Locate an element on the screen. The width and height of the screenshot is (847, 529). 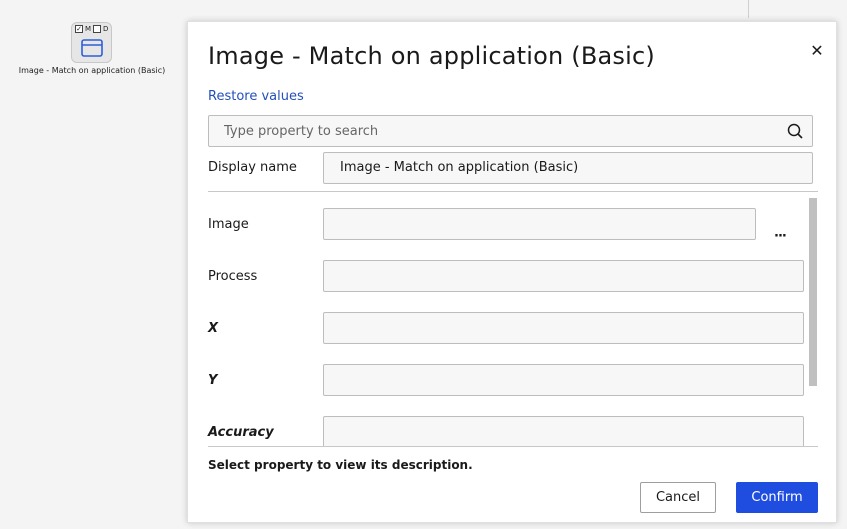
property-label-y: Y is located at coordinates (213, 380).